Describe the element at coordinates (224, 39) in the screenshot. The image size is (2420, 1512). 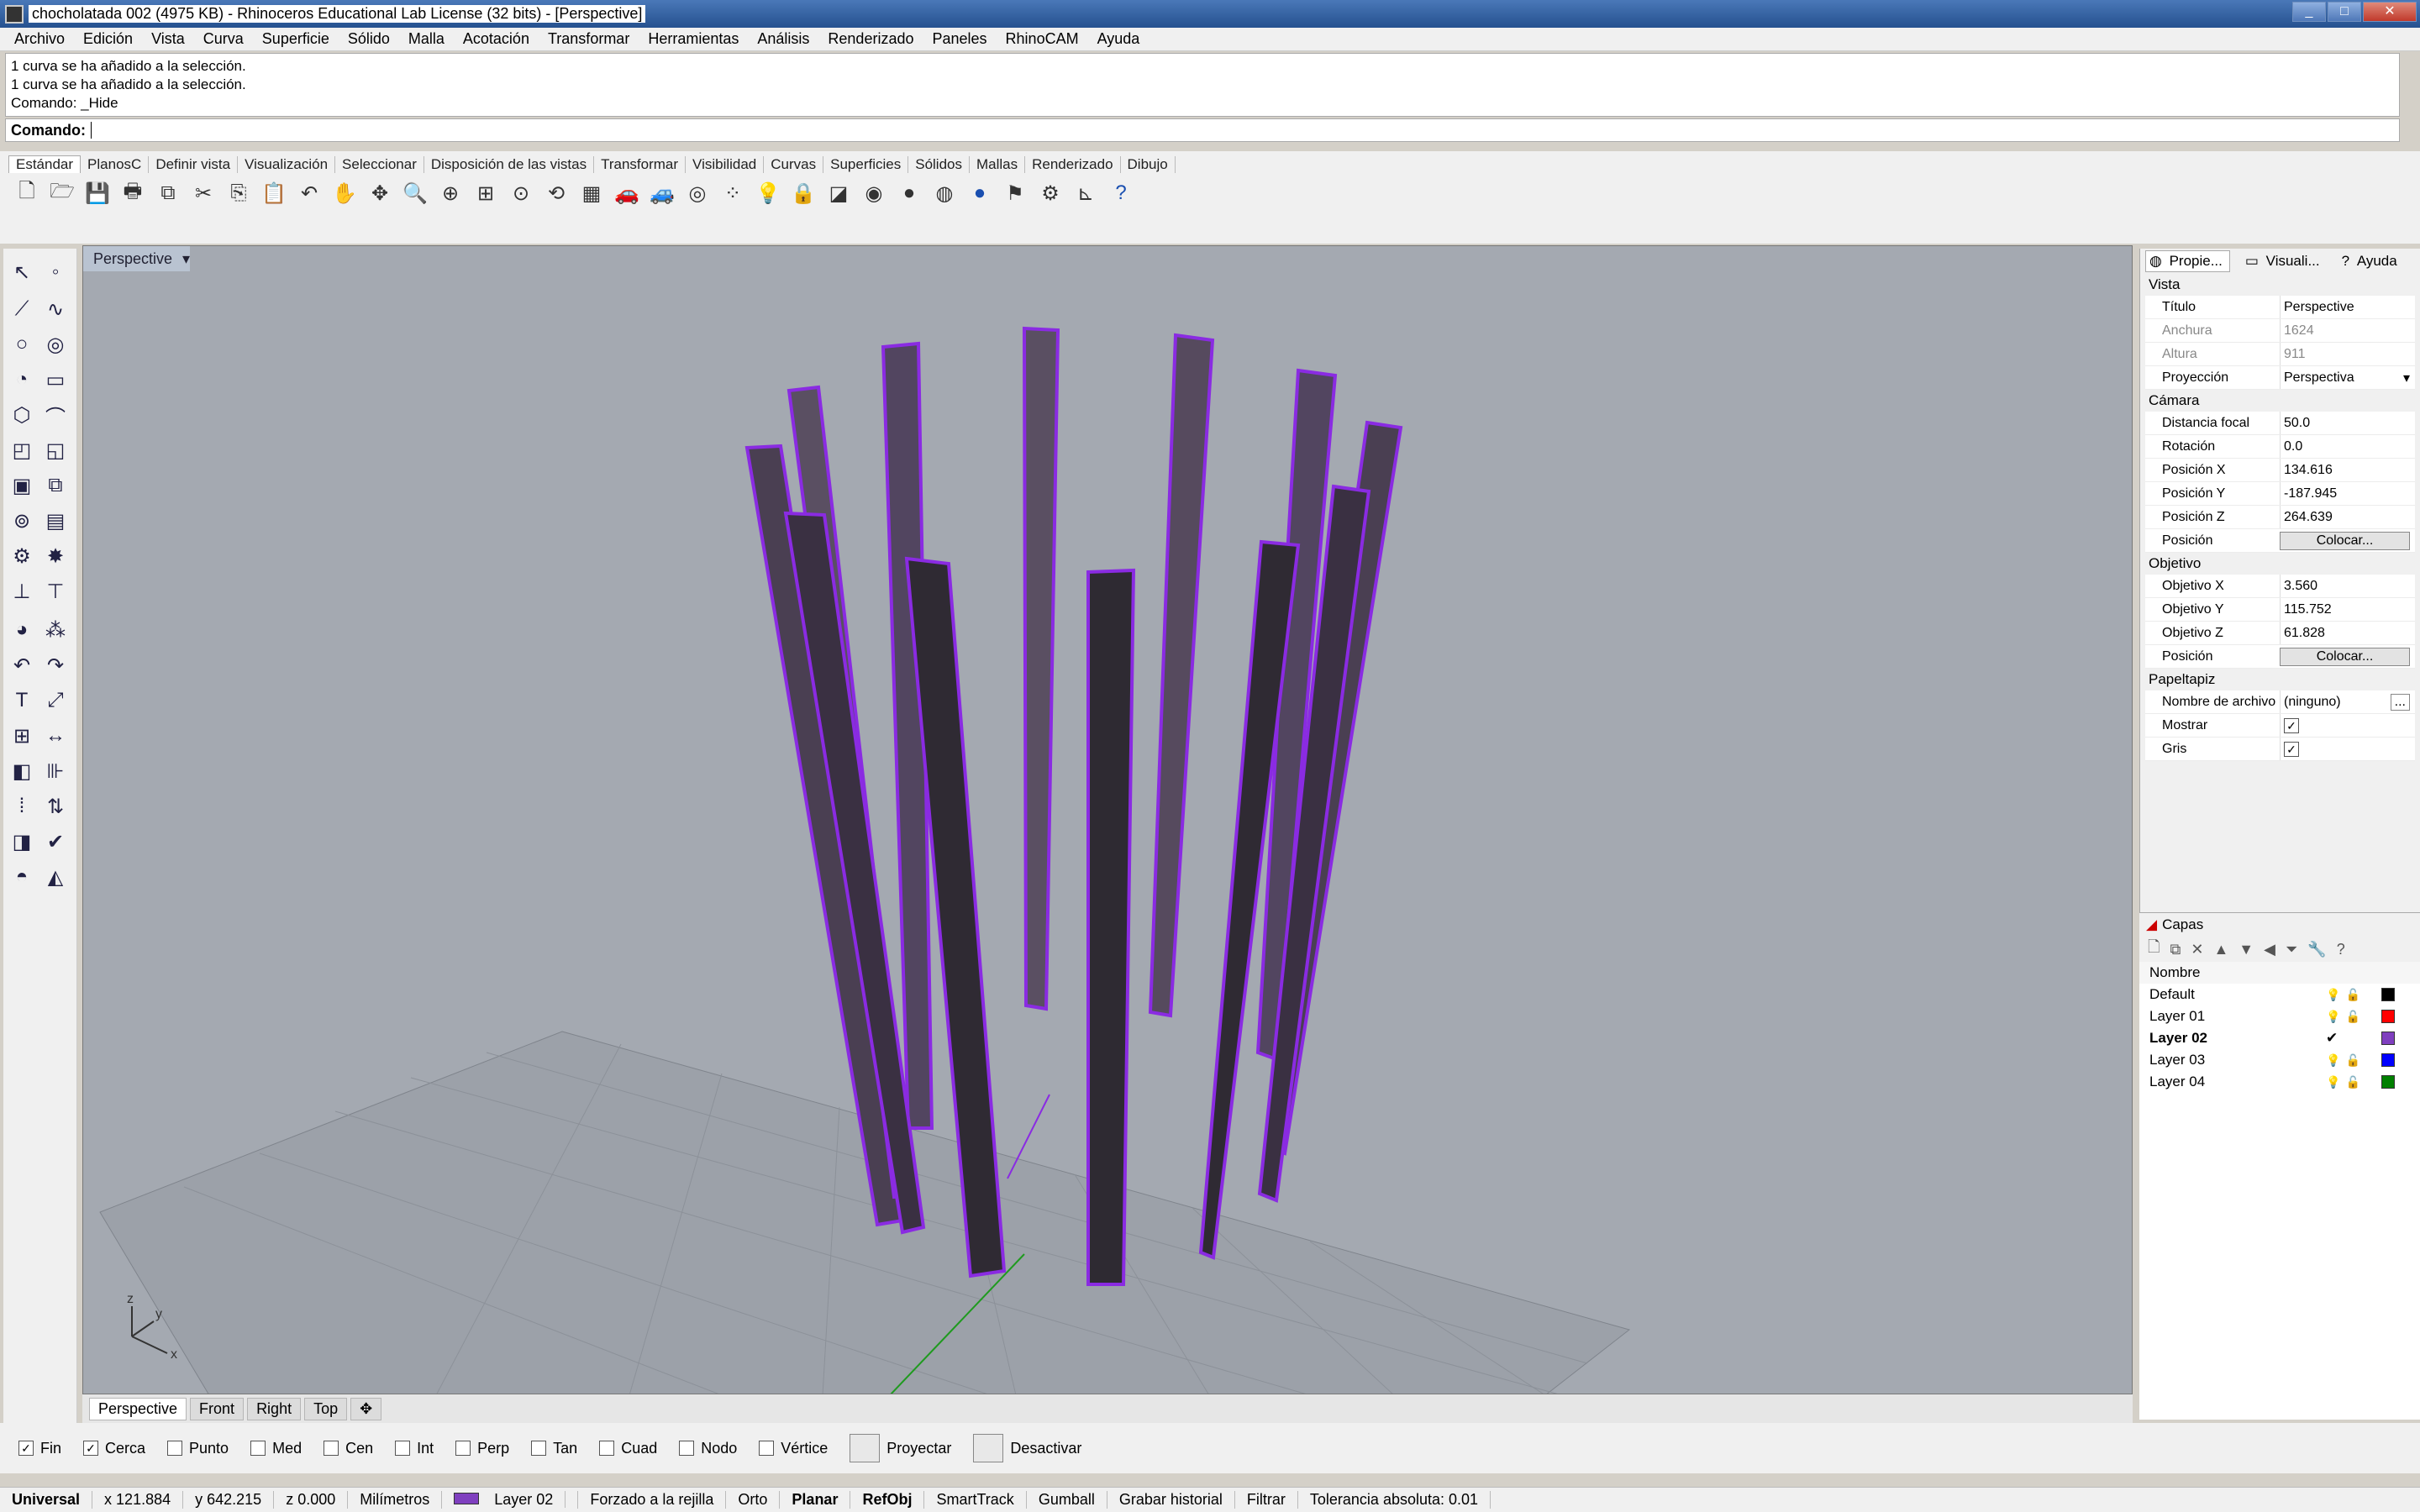
I see `menu-curva: Curva` at that location.